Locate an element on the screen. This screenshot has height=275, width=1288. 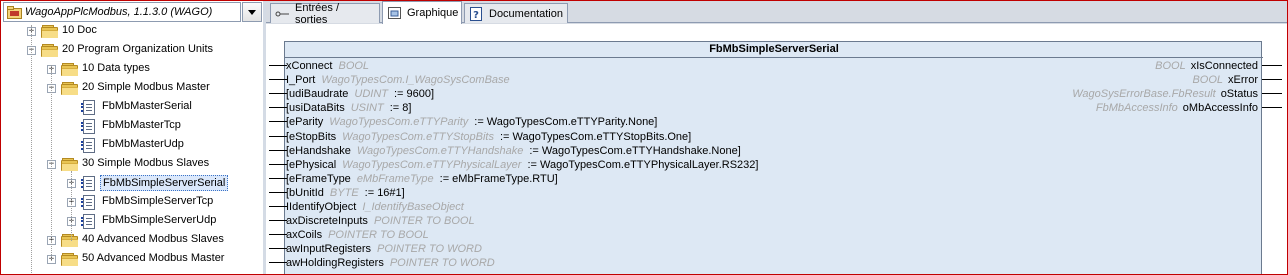
tree-folder-item: +10 Data types is located at coordinates (132, 69).